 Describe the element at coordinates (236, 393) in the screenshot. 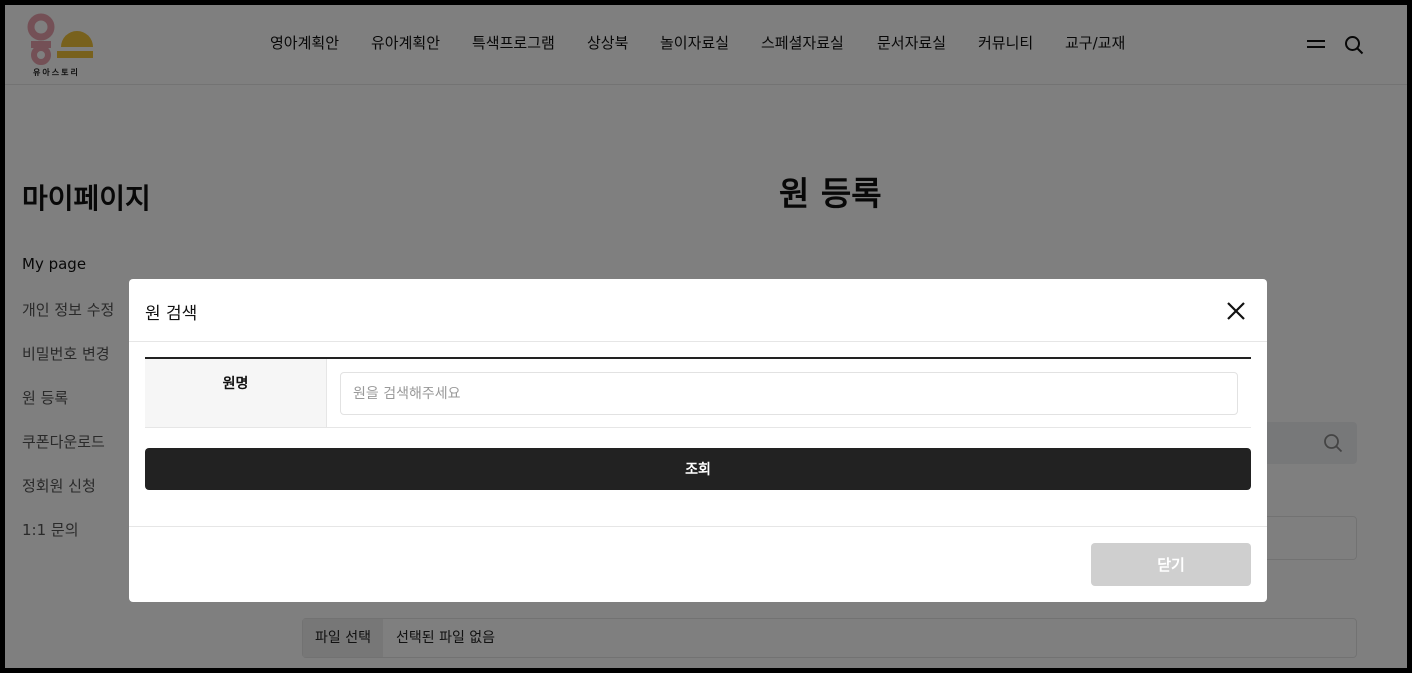

I see `school-name-label: 원명` at that location.